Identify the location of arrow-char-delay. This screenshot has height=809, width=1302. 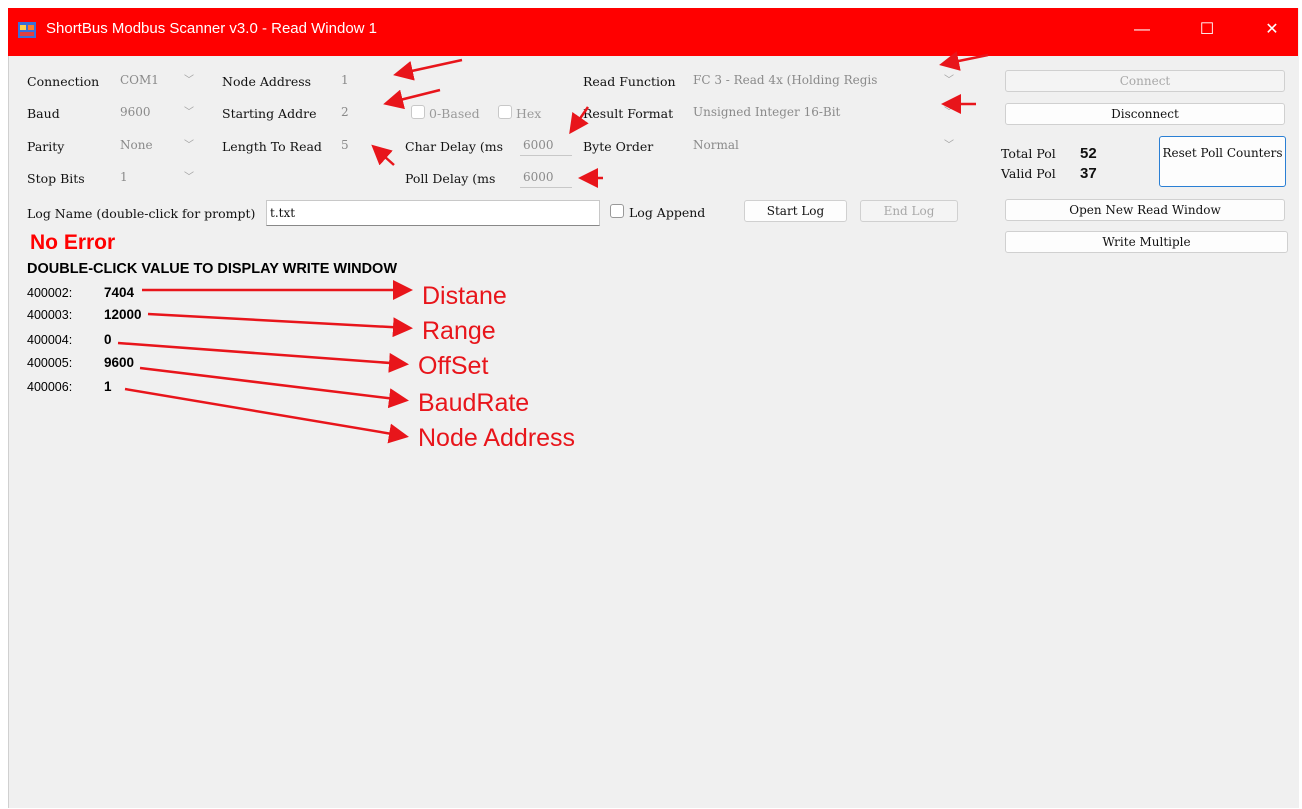
(579, 120).